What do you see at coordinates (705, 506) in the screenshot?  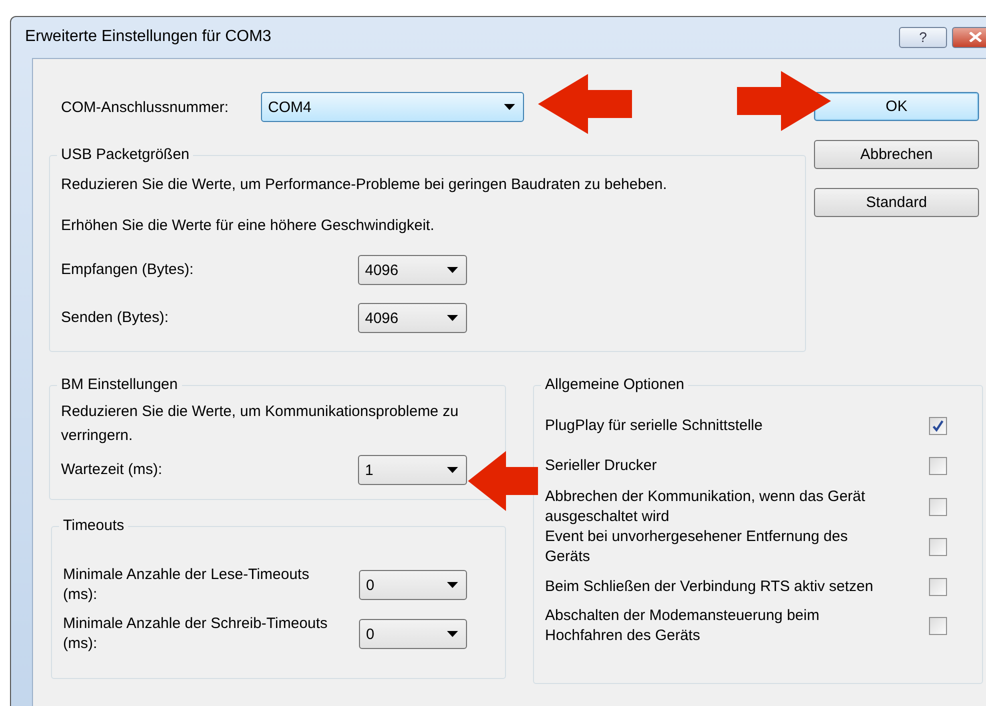 I see `option-label: Abbrechen der Kommunikation, wenn das Gerät ausgeschaltet wird` at bounding box center [705, 506].